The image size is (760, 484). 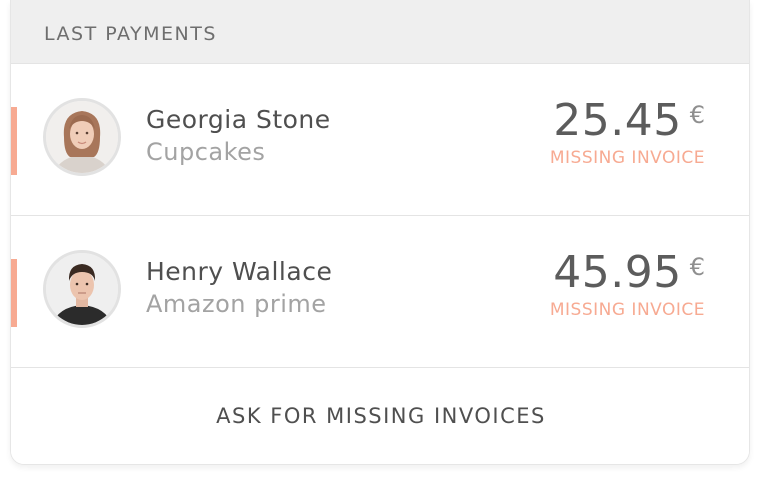 I want to click on card-title: LAST PAYMENTS, so click(x=130, y=34).